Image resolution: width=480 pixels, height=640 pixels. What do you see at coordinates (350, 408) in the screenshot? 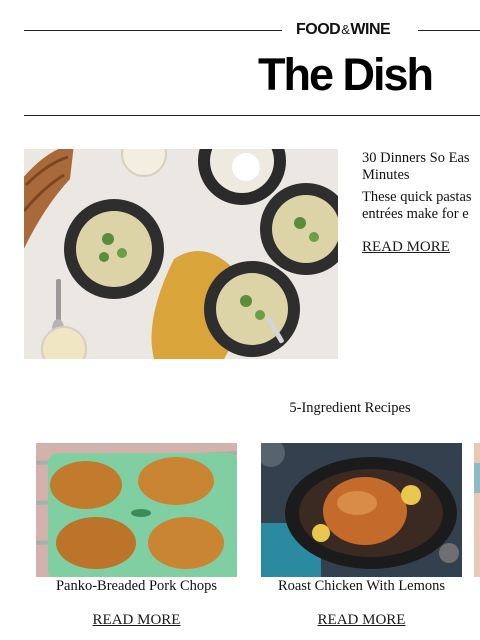
I see `section-title: 5-Ingredient Recipes` at bounding box center [350, 408].